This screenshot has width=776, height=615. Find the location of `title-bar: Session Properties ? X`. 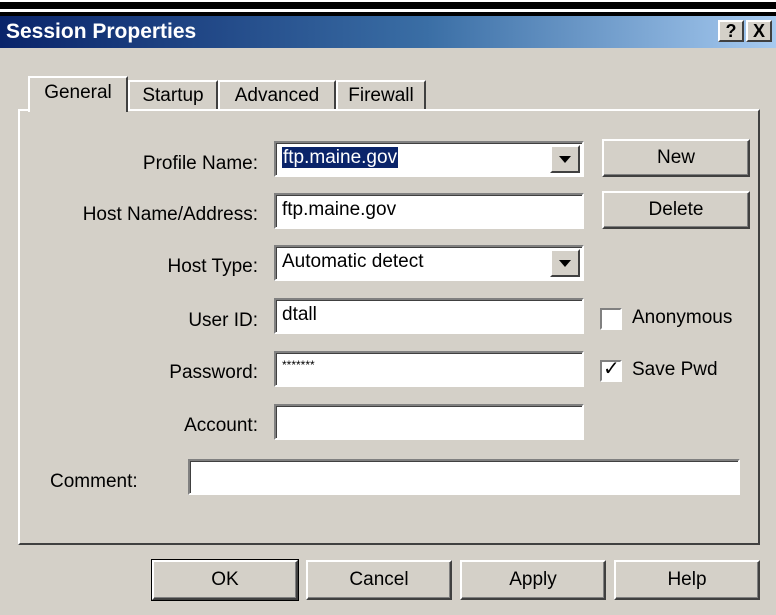

title-bar: Session Properties ? X is located at coordinates (388, 32).